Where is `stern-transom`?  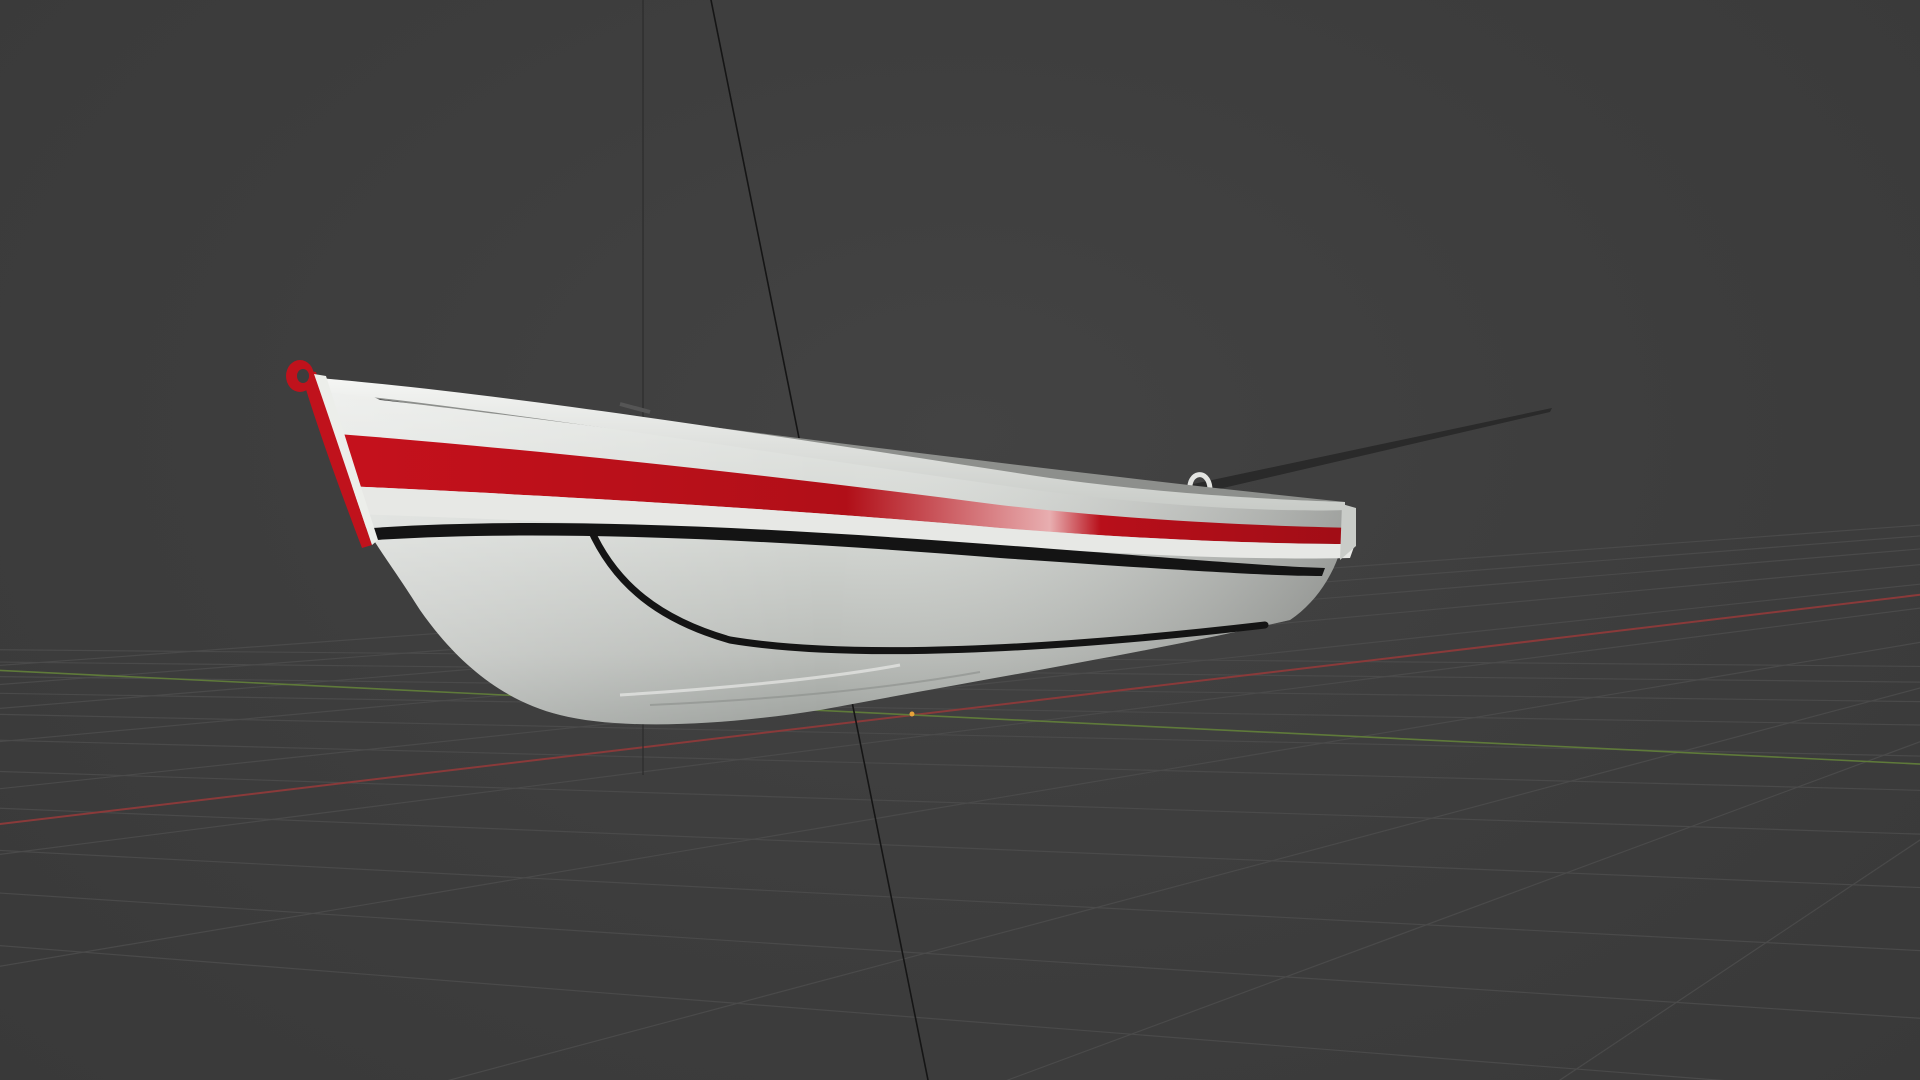
stern-transom is located at coordinates (1348, 532).